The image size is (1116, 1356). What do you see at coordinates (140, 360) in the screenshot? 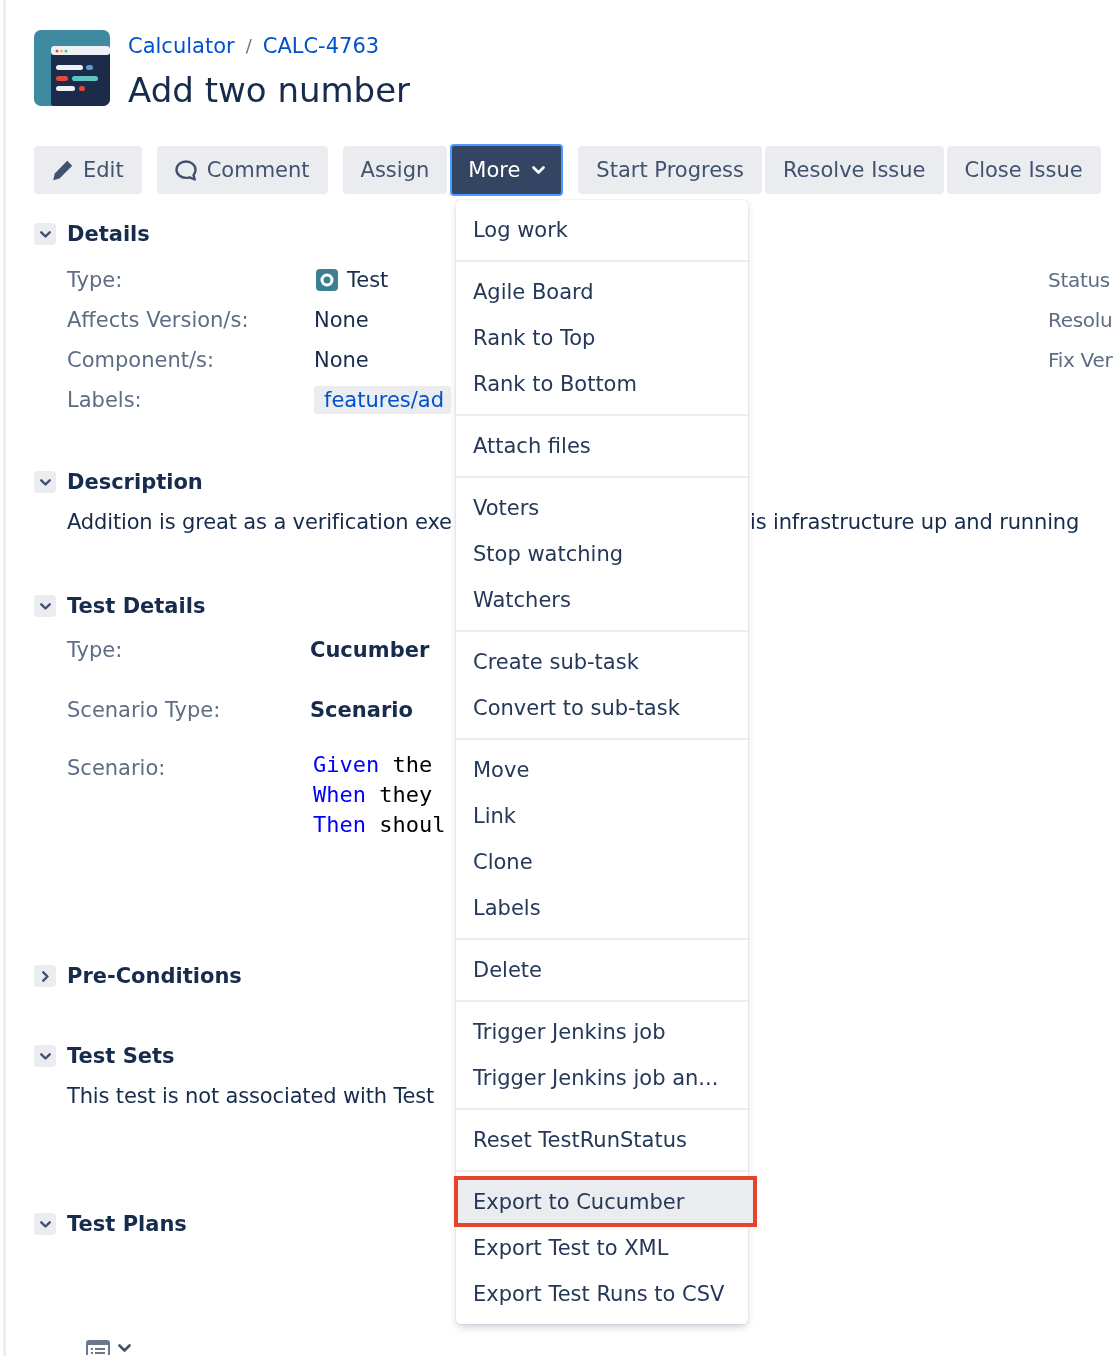
I see `field-label: Component/s:` at bounding box center [140, 360].